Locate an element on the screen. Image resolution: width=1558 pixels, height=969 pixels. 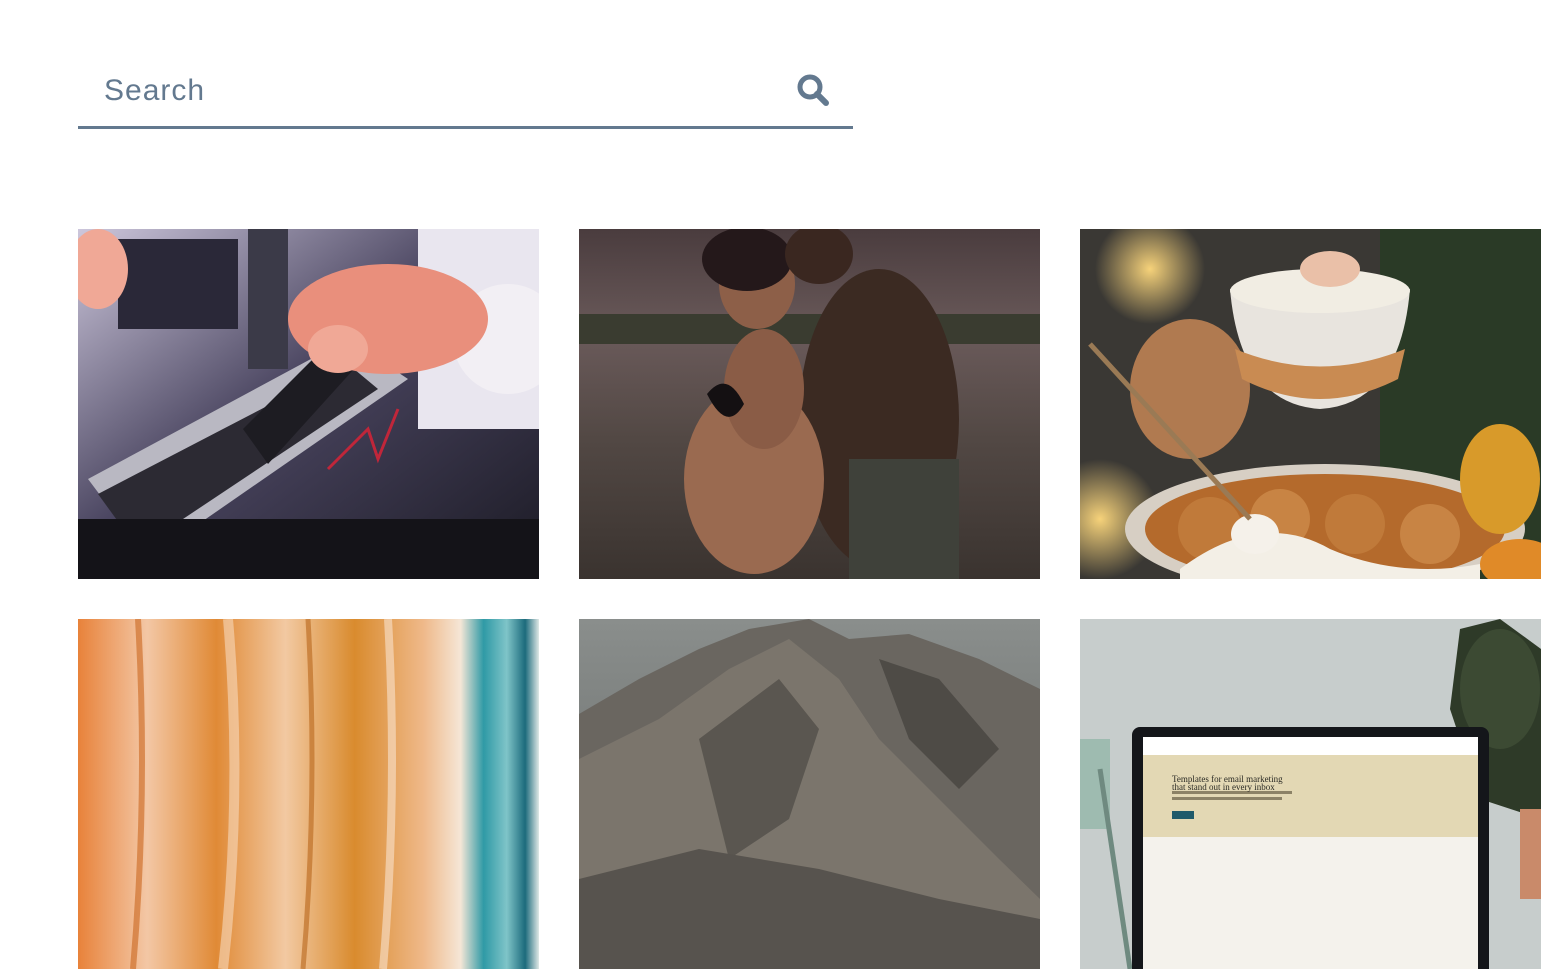
photo-ssd-image is located at coordinates (308, 404).